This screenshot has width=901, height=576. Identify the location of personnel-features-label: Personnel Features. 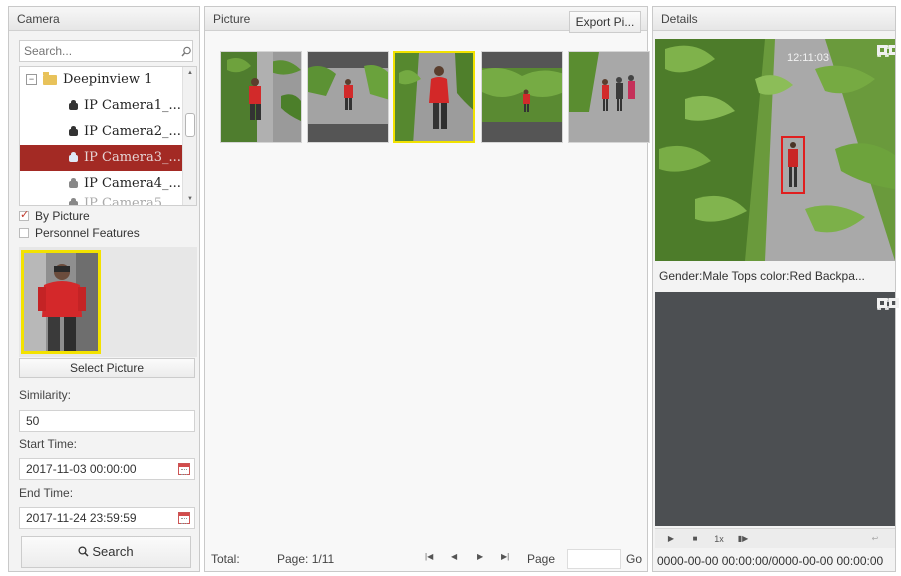
(87, 233).